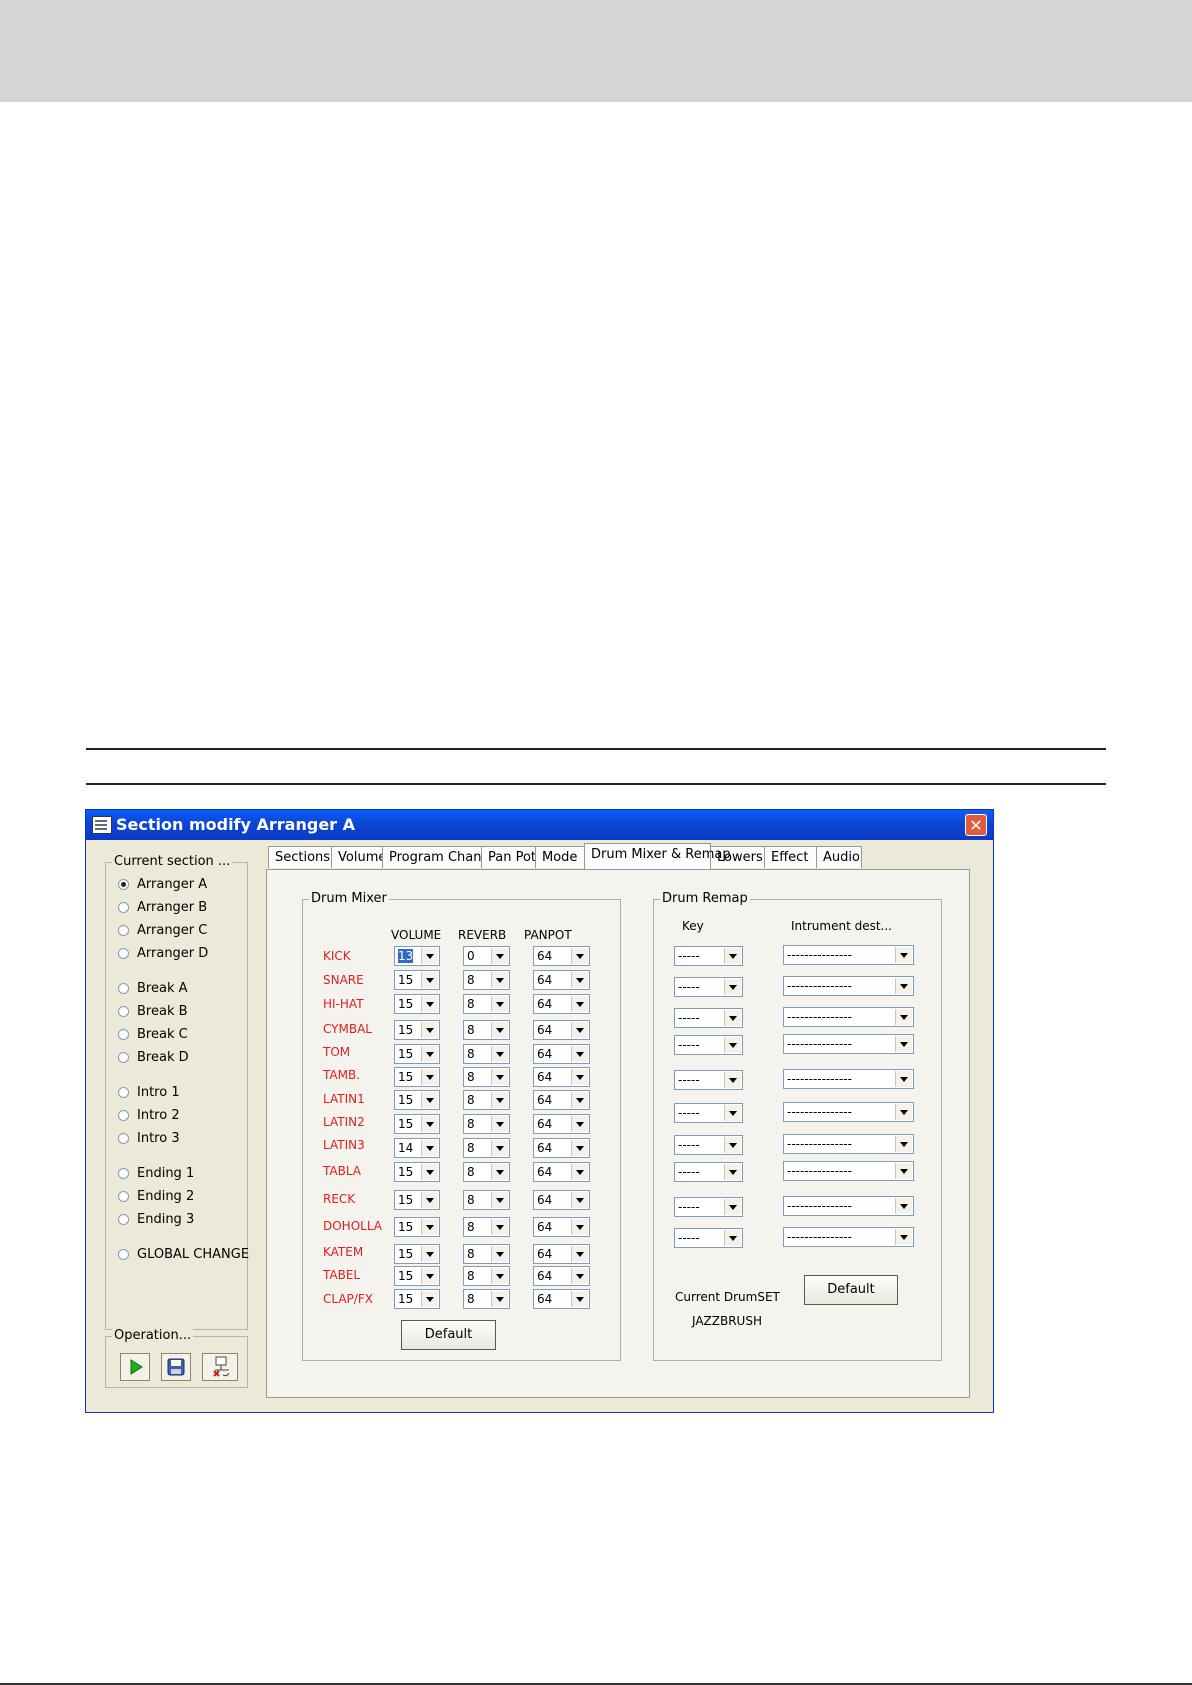 The height and width of the screenshot is (1685, 1192). I want to click on tab-drum-mixer-remap: Drum Mixer & Remap, so click(657, 856).